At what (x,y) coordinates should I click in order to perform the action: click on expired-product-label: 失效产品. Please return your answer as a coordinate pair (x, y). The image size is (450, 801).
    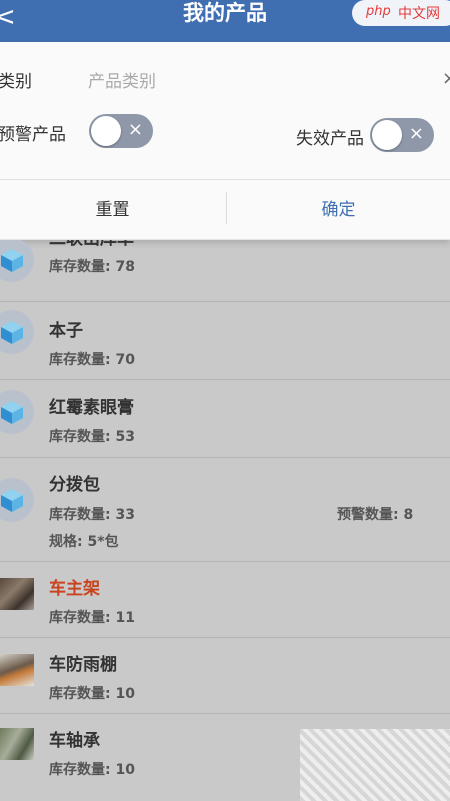
    Looking at the image, I should click on (330, 139).